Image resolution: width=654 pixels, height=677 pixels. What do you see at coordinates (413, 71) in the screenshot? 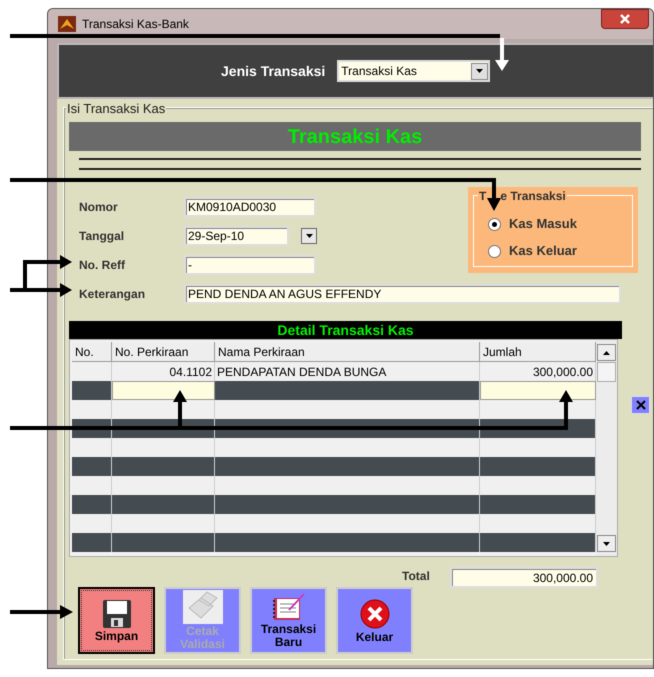
I see `transaction-type-dropdown: Transaksi Kas` at bounding box center [413, 71].